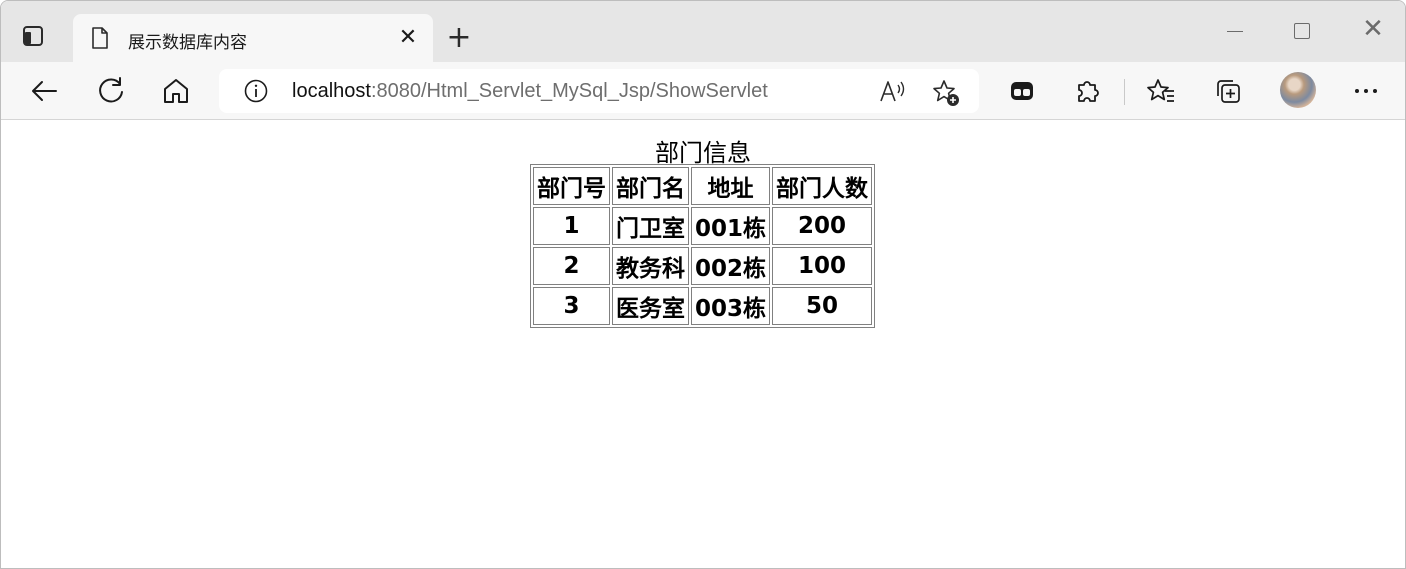 The width and height of the screenshot is (1406, 569). I want to click on header-cell: 部门人数, so click(822, 186).